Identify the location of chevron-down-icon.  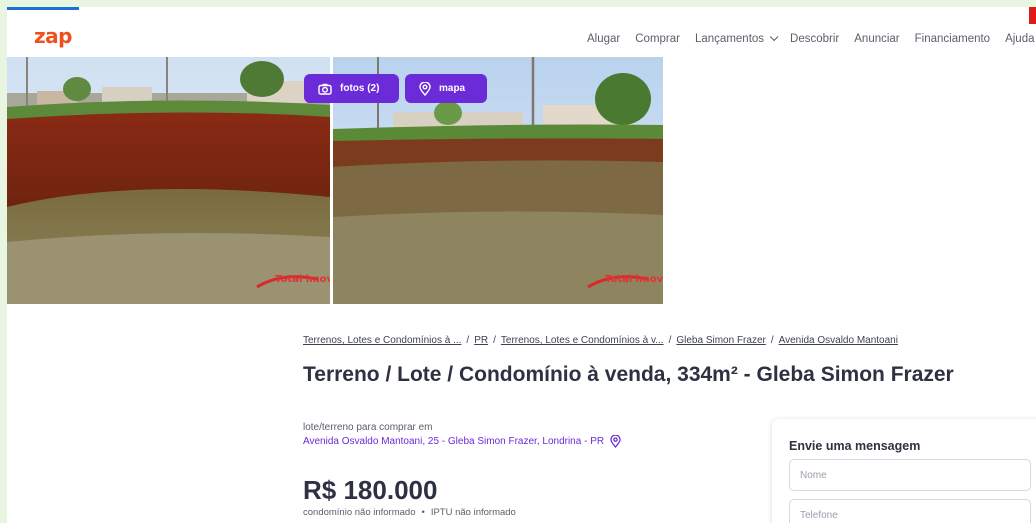
(774, 37).